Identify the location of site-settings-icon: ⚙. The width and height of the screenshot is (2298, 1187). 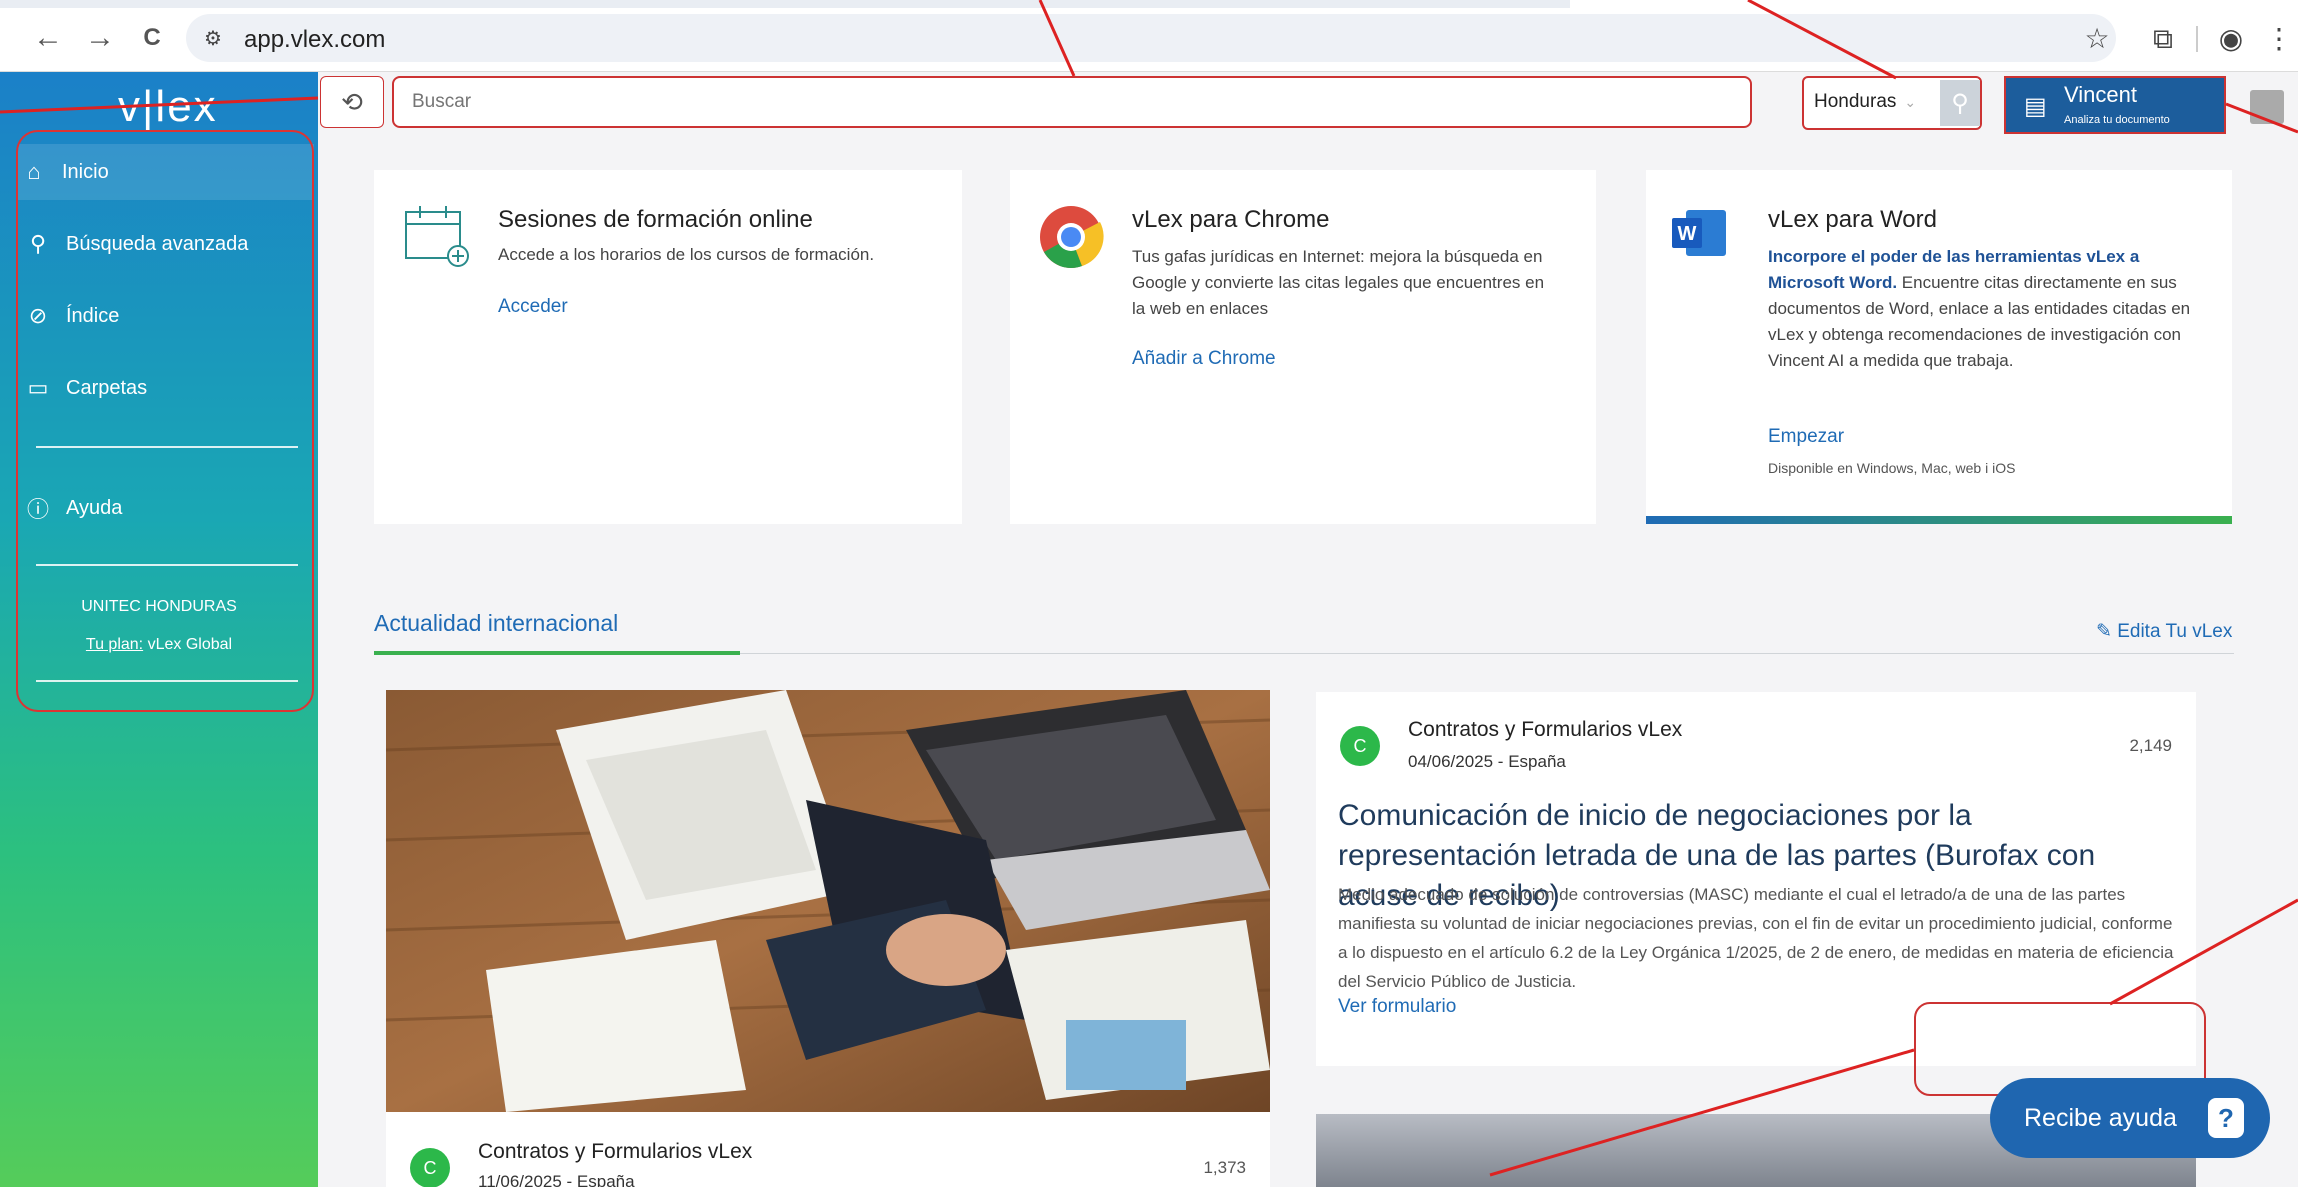
(213, 38).